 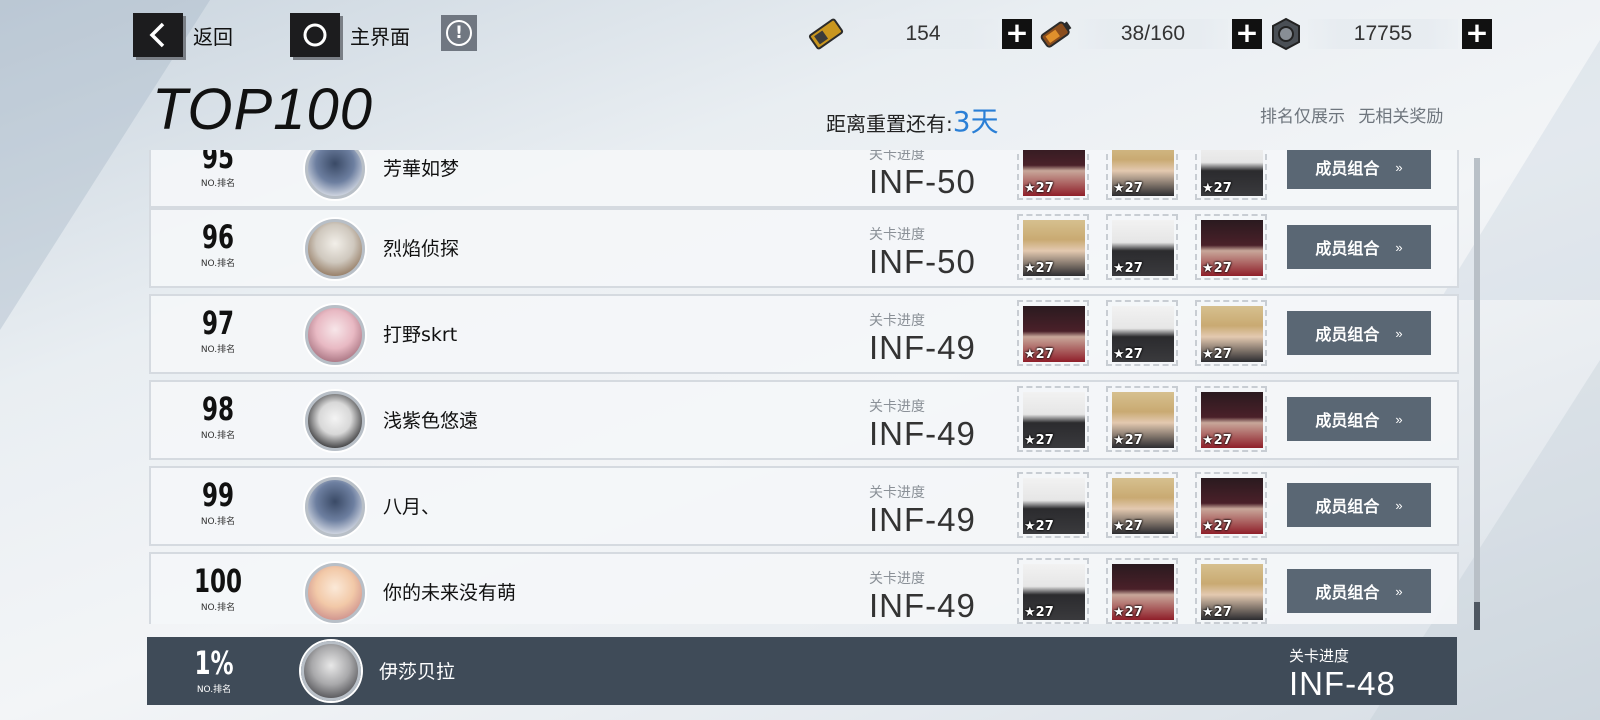 I want to click on rank-number: 100, so click(x=218, y=581).